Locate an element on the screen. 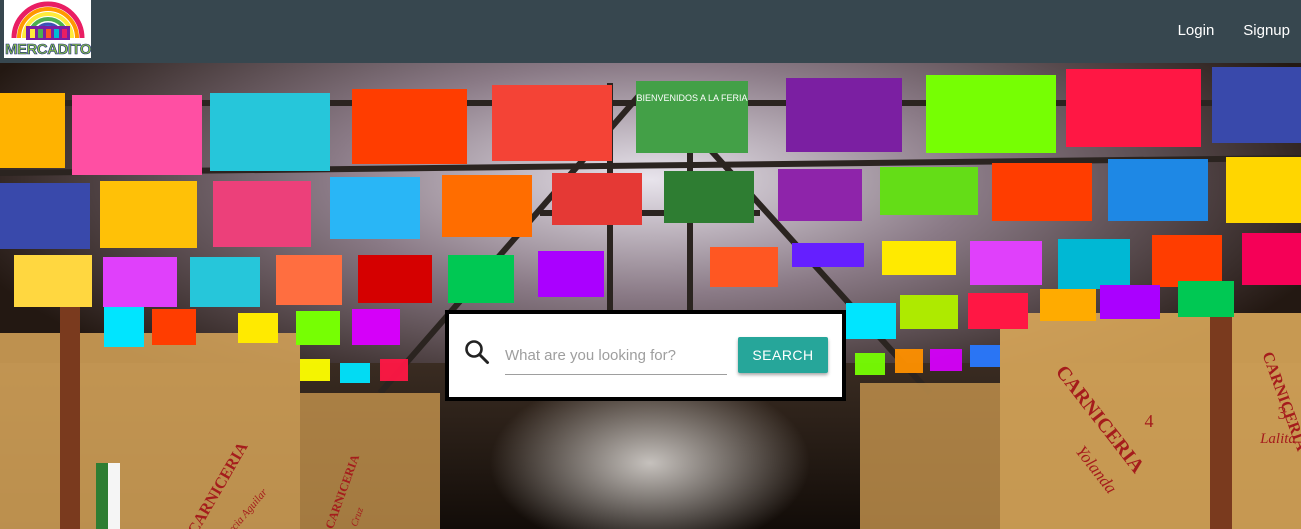 Image resolution: width=1301 pixels, height=529 pixels. market-sun-icon is located at coordinates (48, 20).